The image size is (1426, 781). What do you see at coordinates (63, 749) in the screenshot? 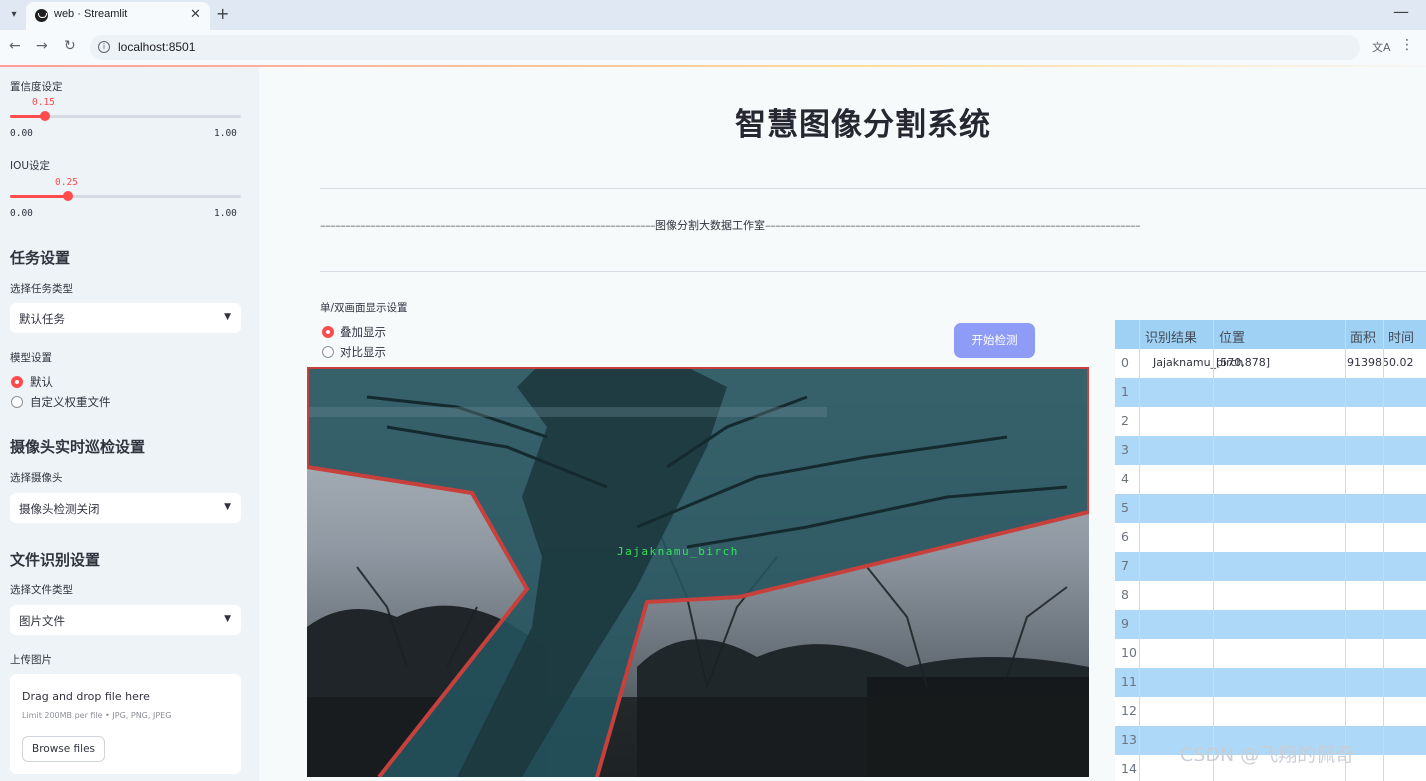
I see `browse-files-button: Browse files` at bounding box center [63, 749].